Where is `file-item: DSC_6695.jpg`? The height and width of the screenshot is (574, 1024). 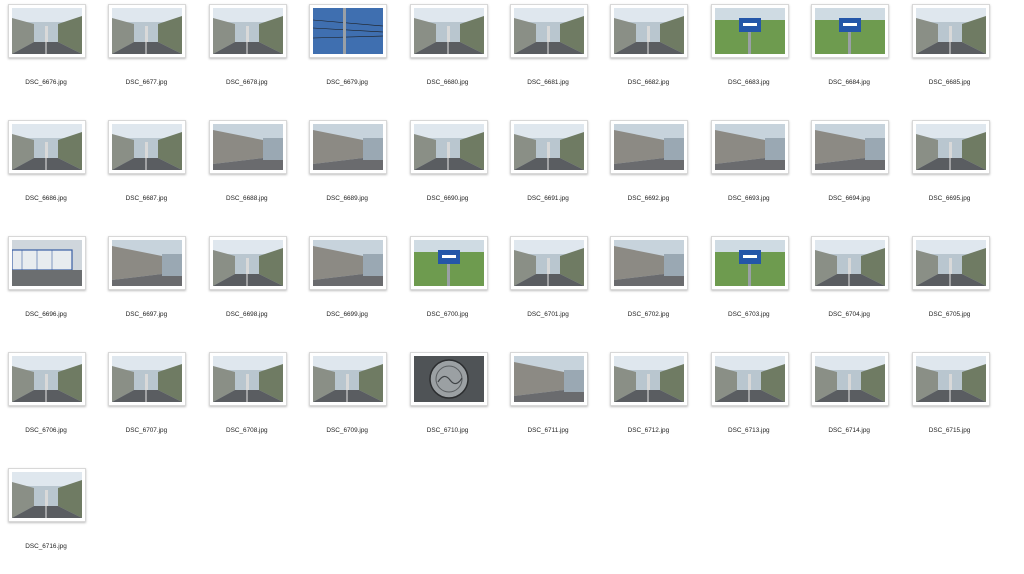 file-item: DSC_6695.jpg is located at coordinates (954, 171).